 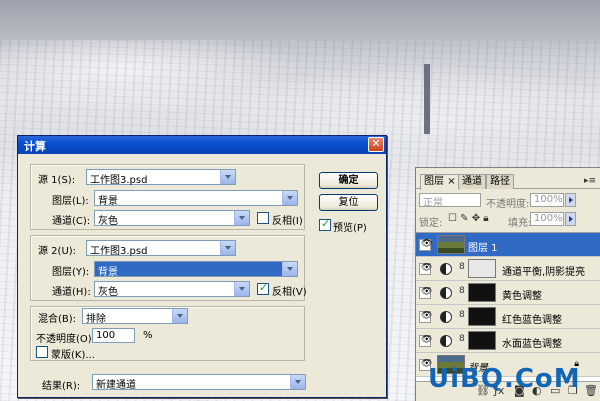 I want to click on tab-close-icon: ×, so click(x=451, y=181).